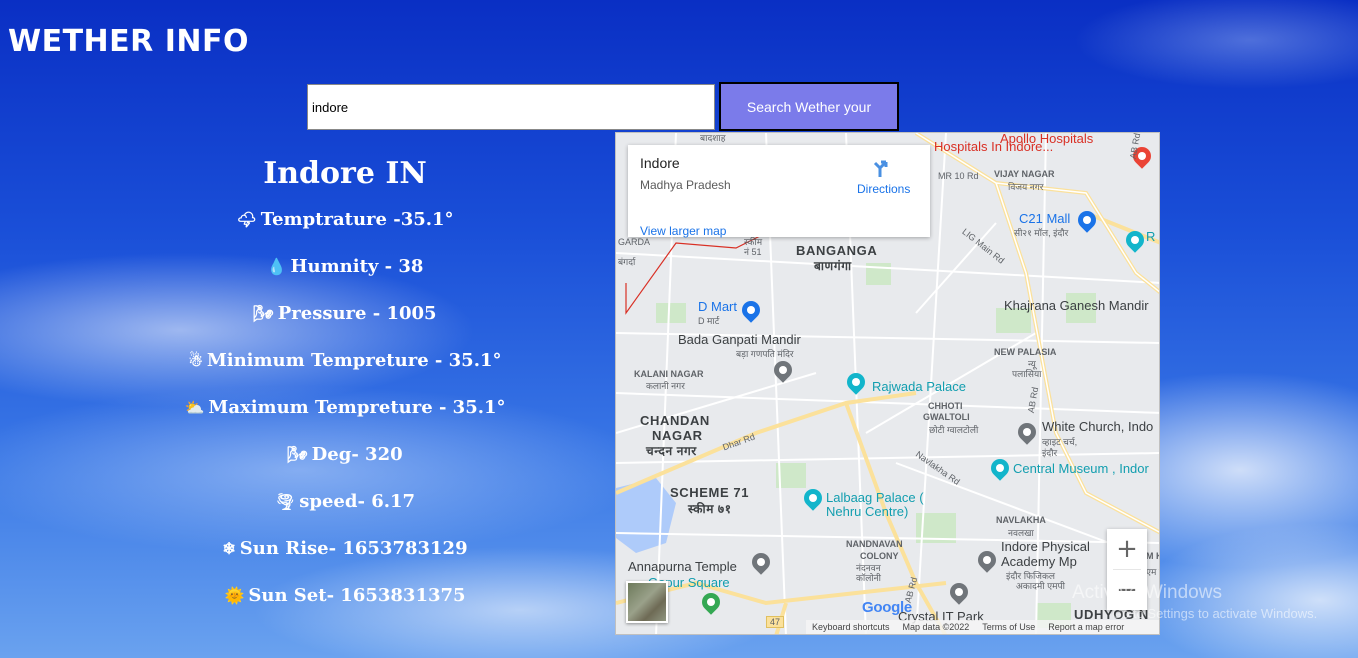 Image resolution: width=1358 pixels, height=658 pixels. I want to click on pressure-row: 🌬 Pressure - 1005, so click(345, 328).